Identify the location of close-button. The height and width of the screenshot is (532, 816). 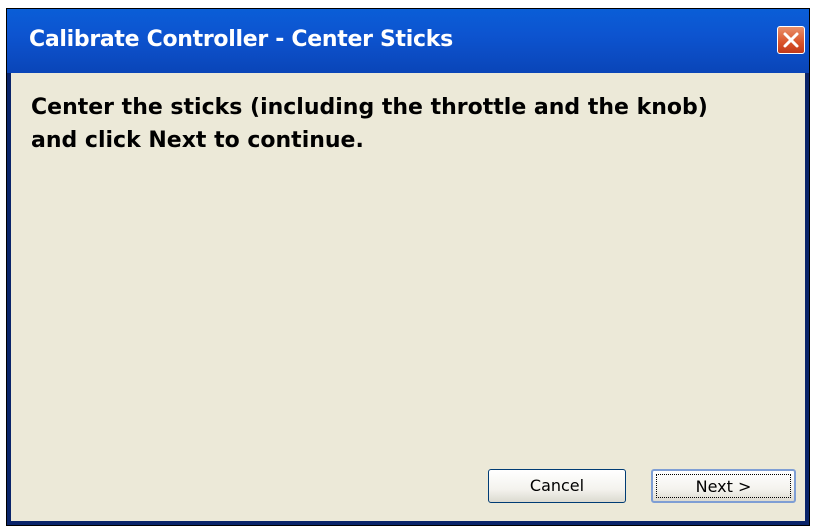
(791, 40).